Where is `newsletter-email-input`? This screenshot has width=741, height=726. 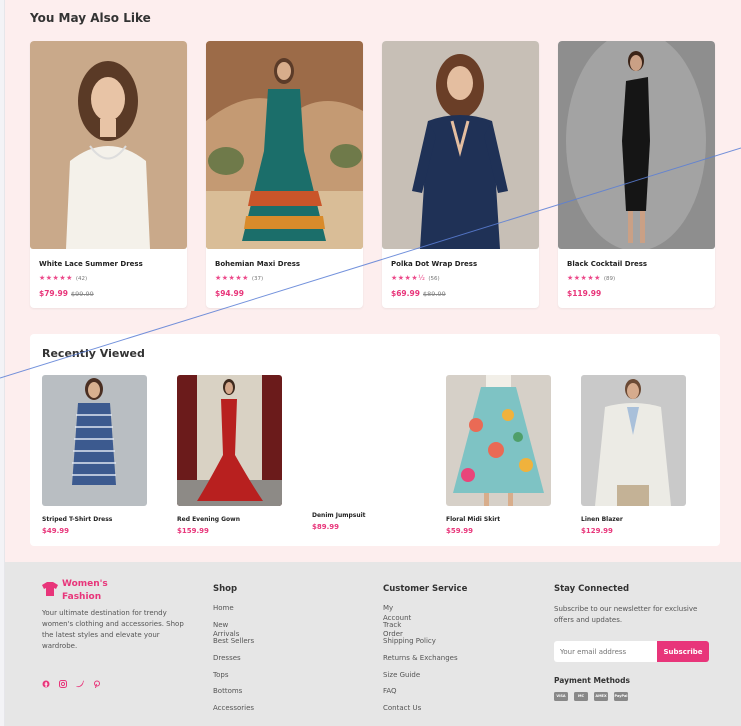
newsletter-email-input is located at coordinates (605, 651).